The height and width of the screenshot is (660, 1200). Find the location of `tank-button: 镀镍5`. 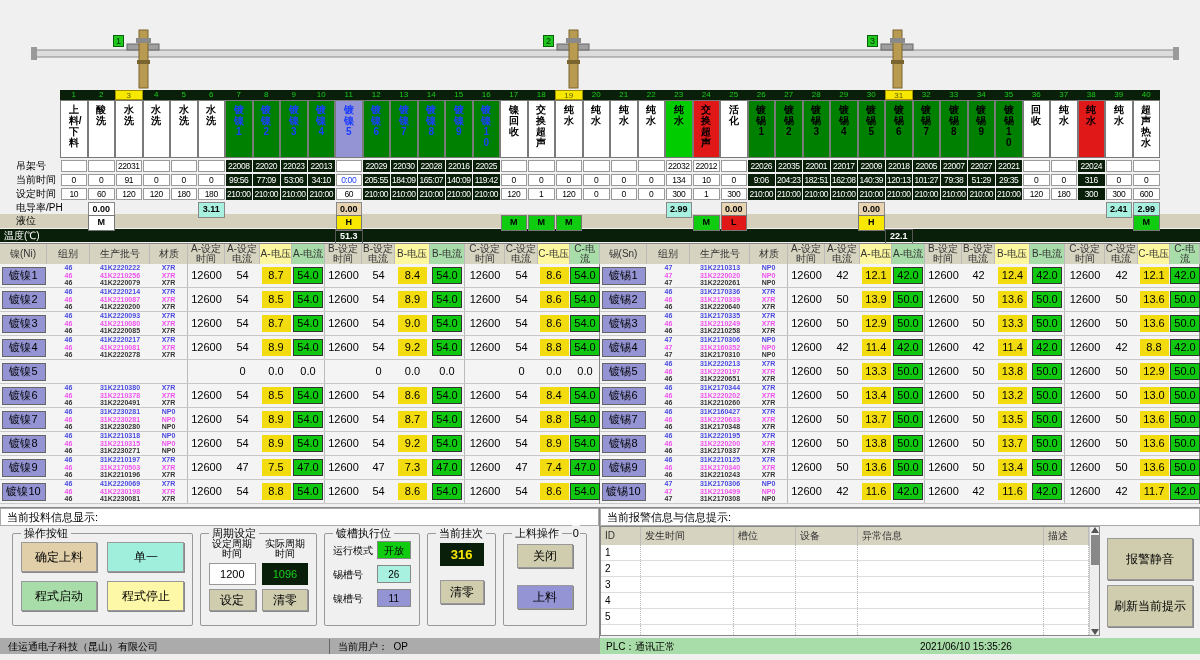

tank-button: 镀镍5 is located at coordinates (23, 371).